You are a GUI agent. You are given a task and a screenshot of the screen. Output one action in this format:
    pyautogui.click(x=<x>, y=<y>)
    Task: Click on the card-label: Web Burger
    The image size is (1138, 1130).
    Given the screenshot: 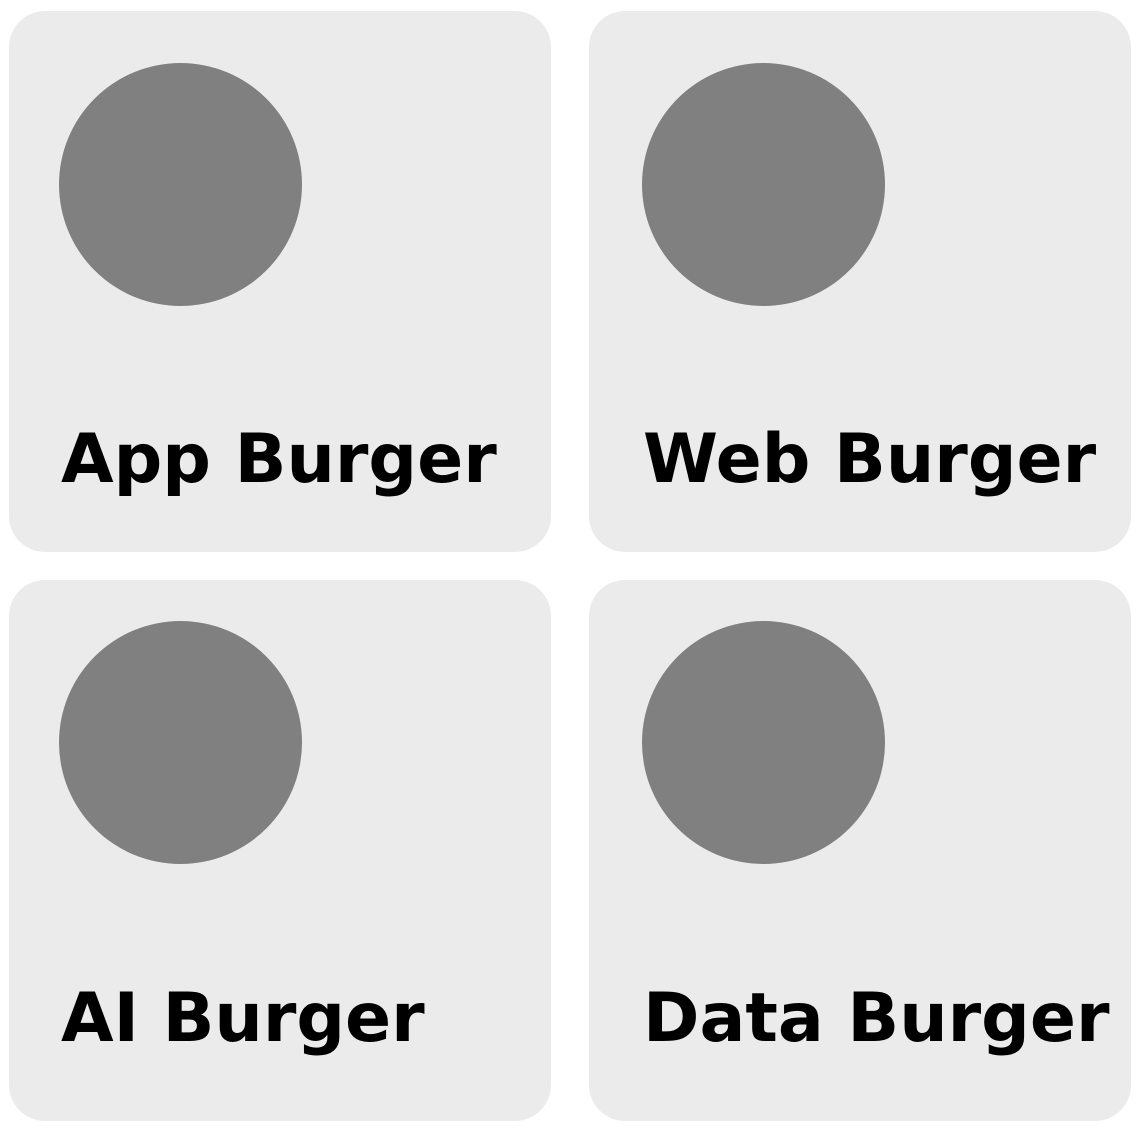 What is the action you would take?
    pyautogui.click(x=870, y=459)
    